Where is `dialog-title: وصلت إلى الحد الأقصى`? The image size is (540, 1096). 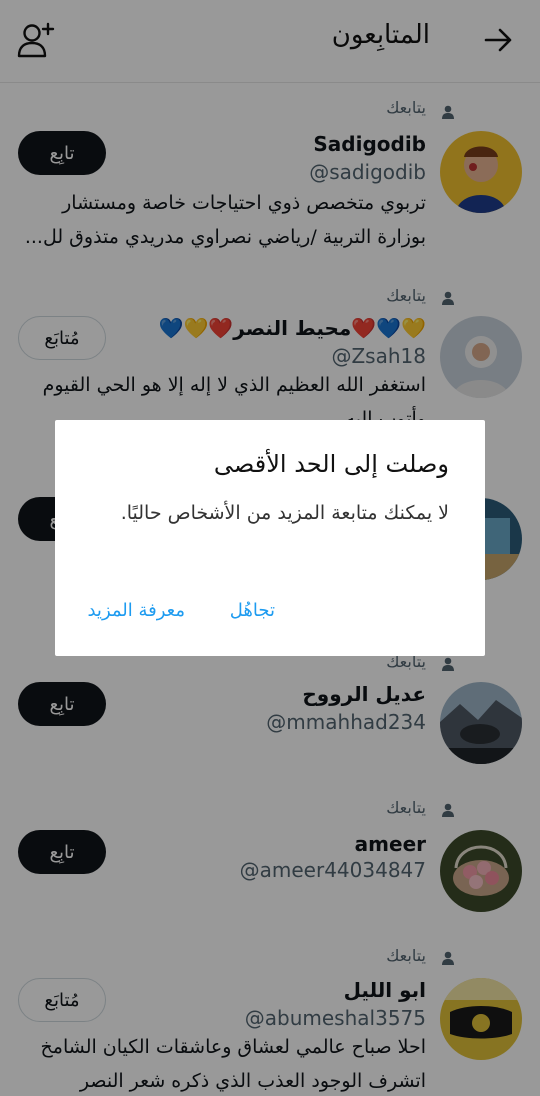 dialog-title: وصلت إلى الحد الأقصى is located at coordinates (331, 464).